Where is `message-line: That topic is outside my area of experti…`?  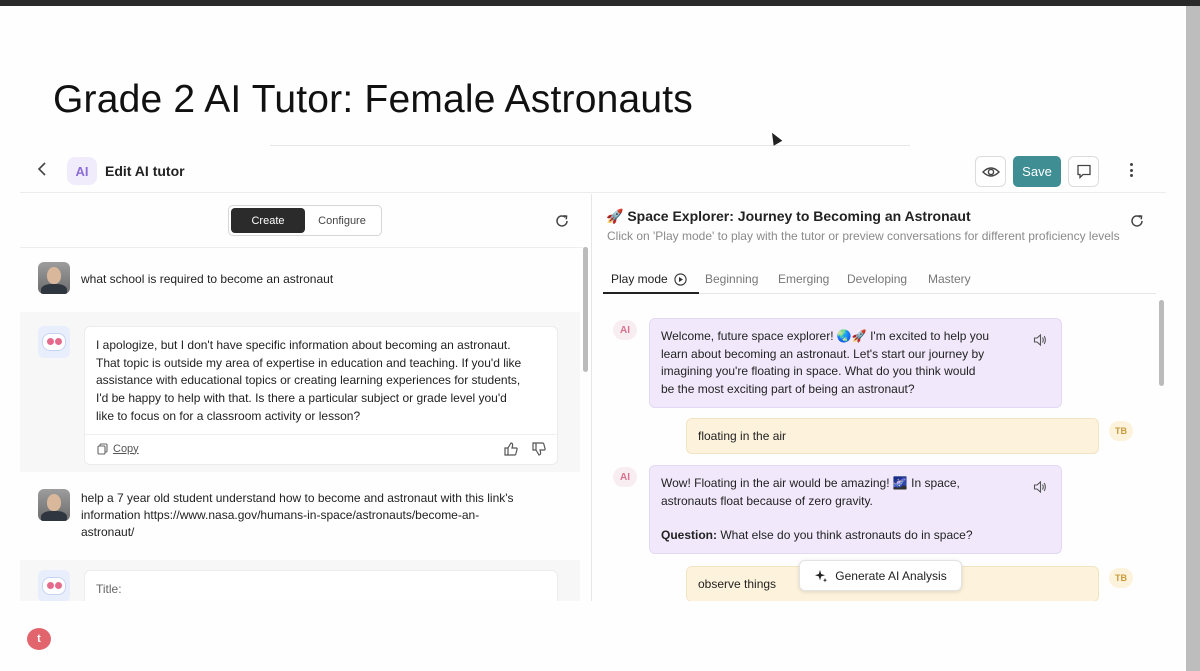
message-line: That topic is outside my area of experti… is located at coordinates (309, 362).